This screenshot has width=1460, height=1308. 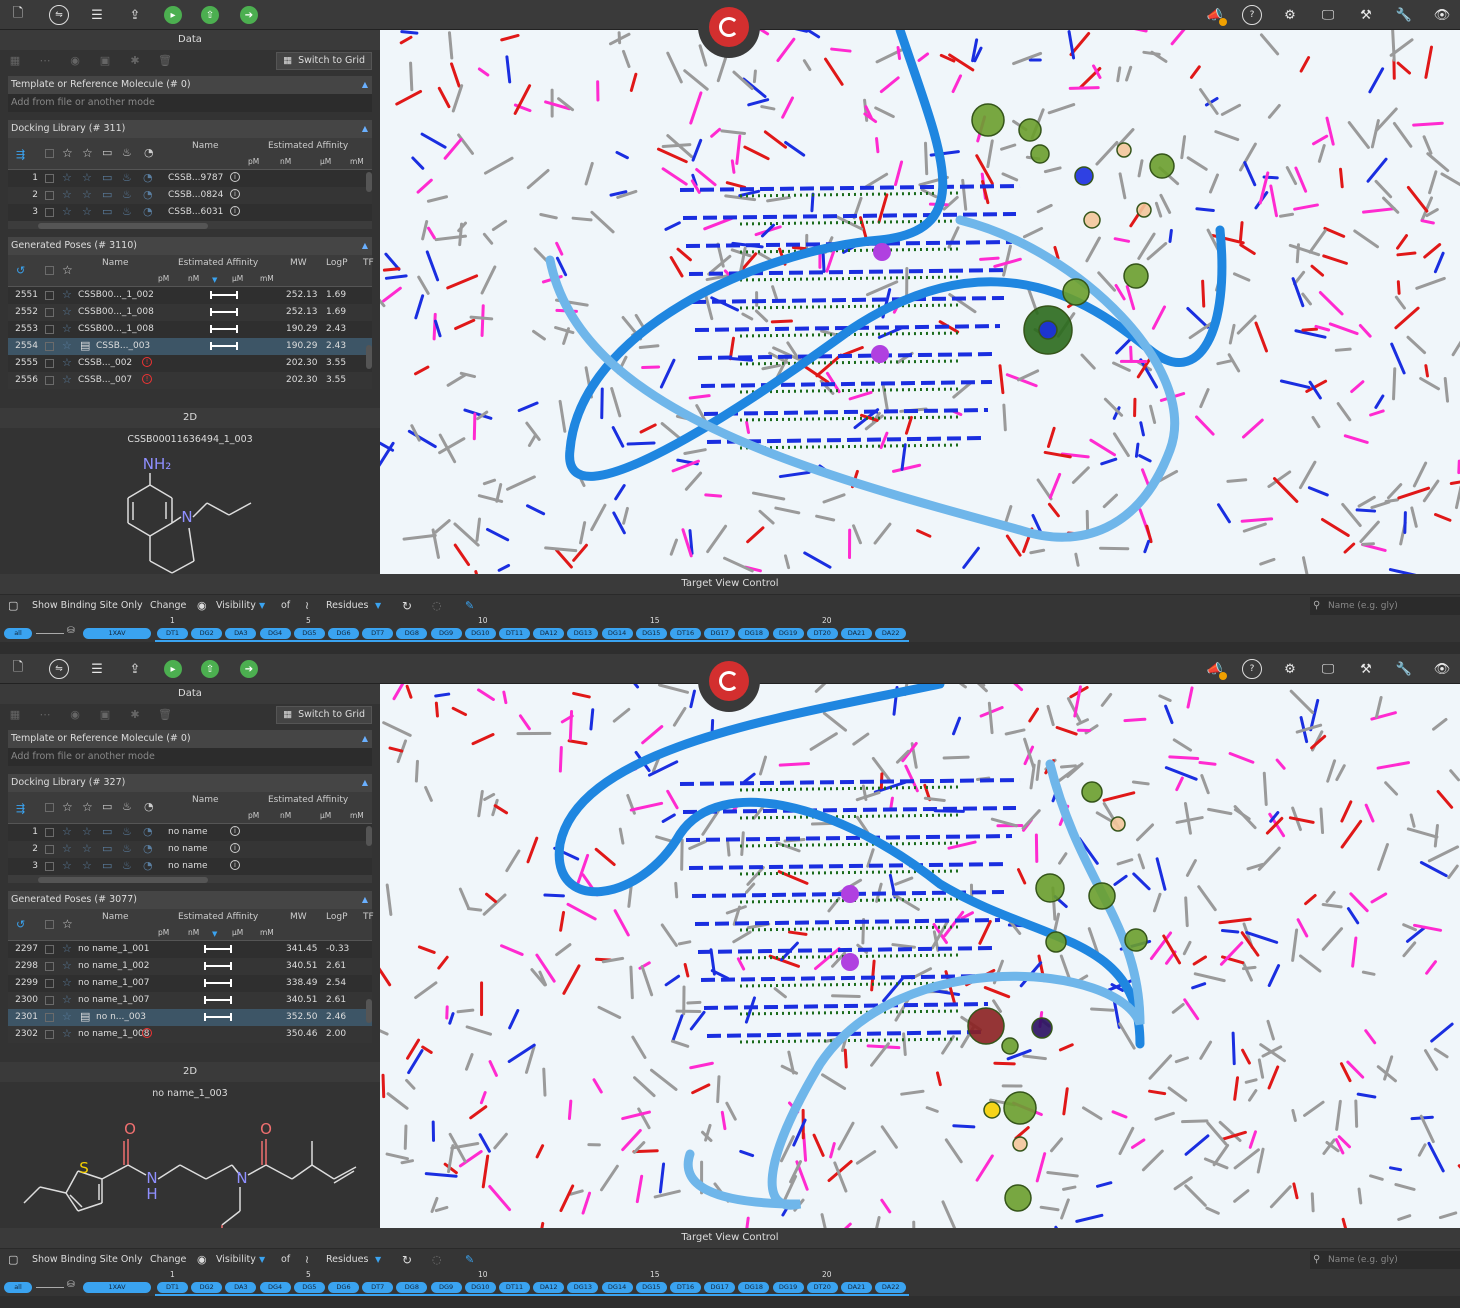 What do you see at coordinates (891, 633) in the screenshot?
I see `residue-pill: DA22` at bounding box center [891, 633].